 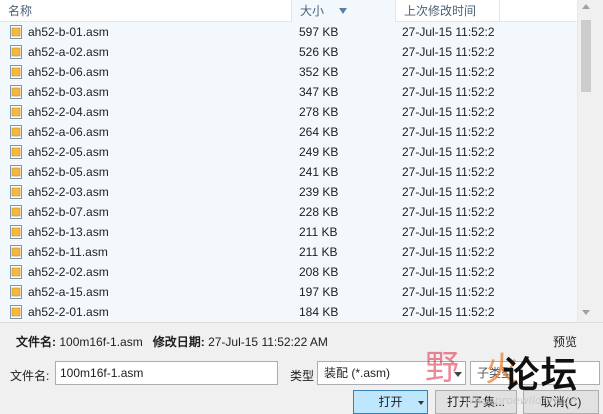 I want to click on file-size: 239 KB, so click(x=319, y=192).